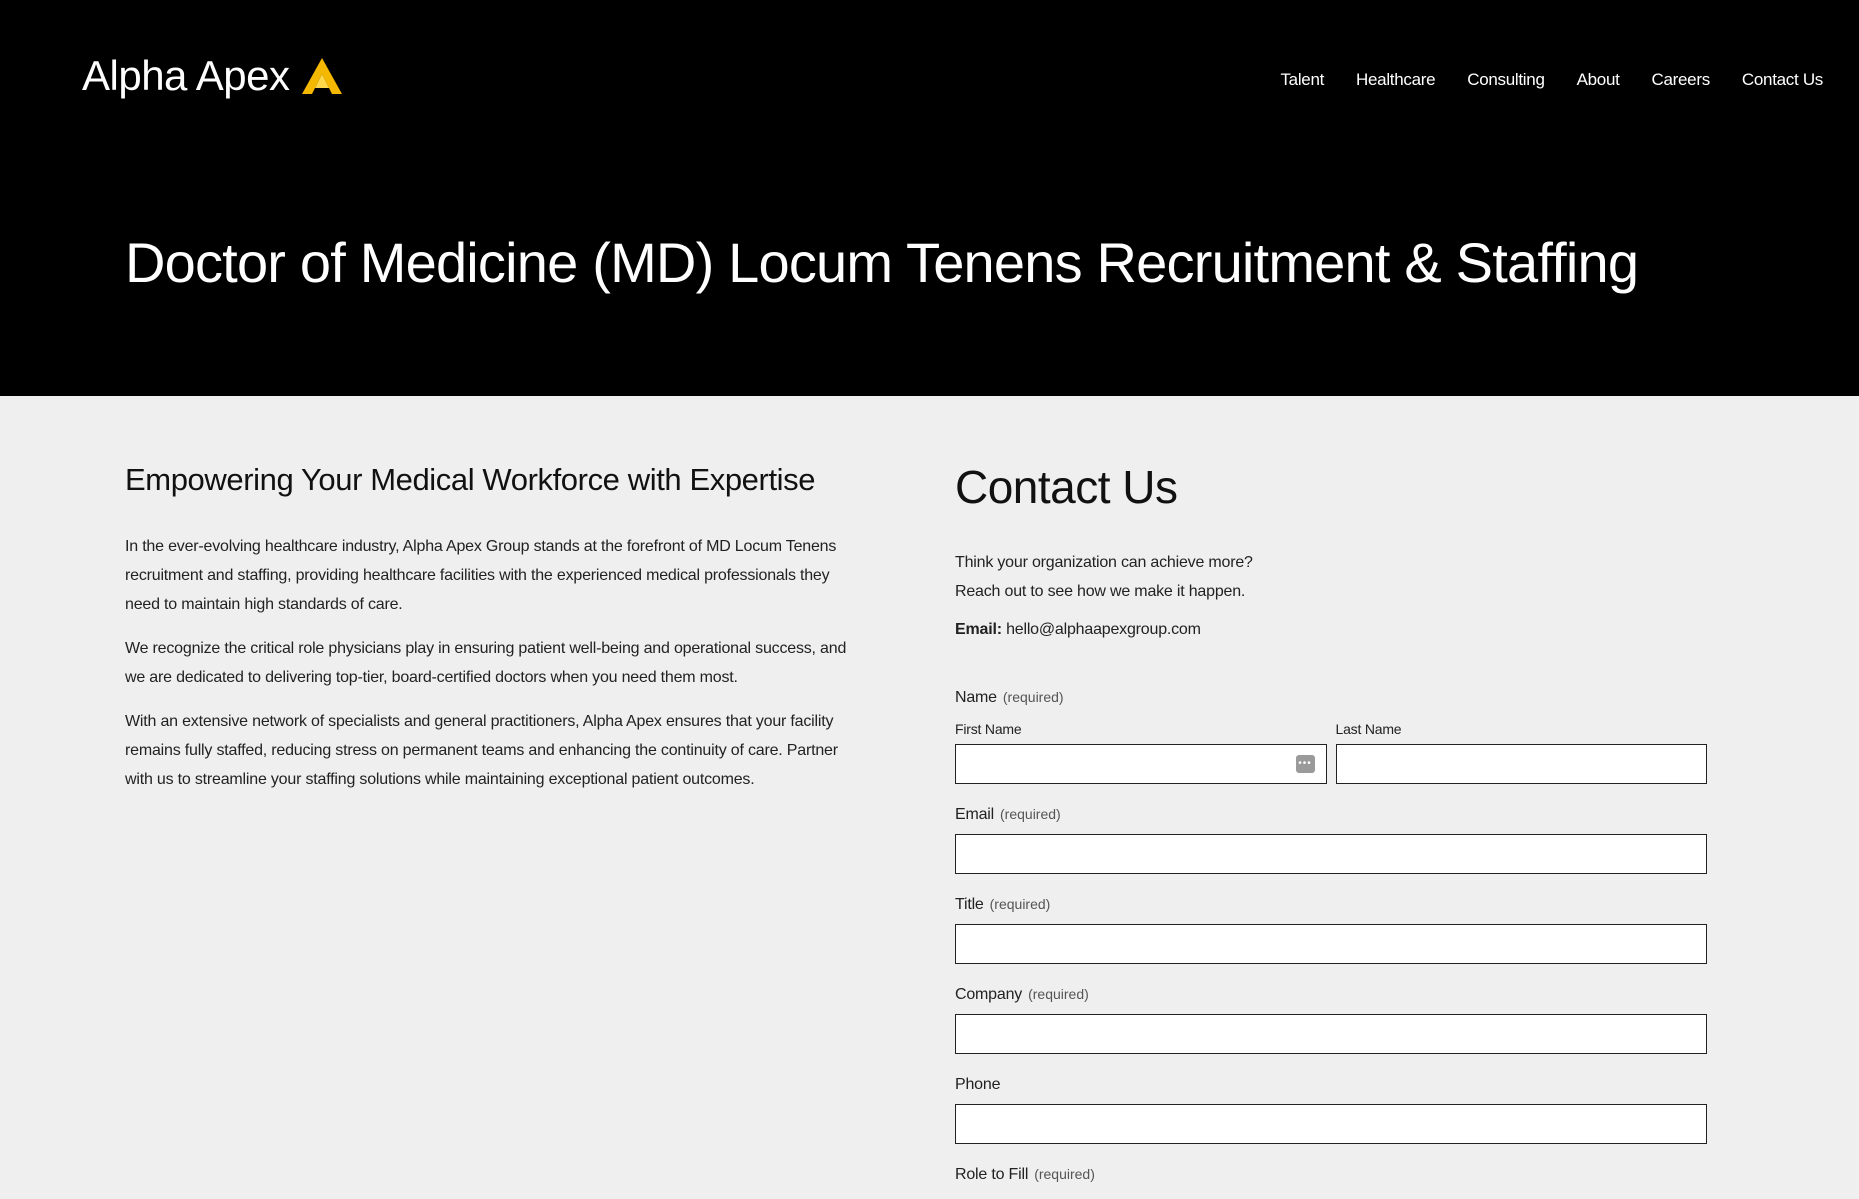 This screenshot has width=1859, height=1199. What do you see at coordinates (976, 697) in the screenshot?
I see `name-label: Name` at bounding box center [976, 697].